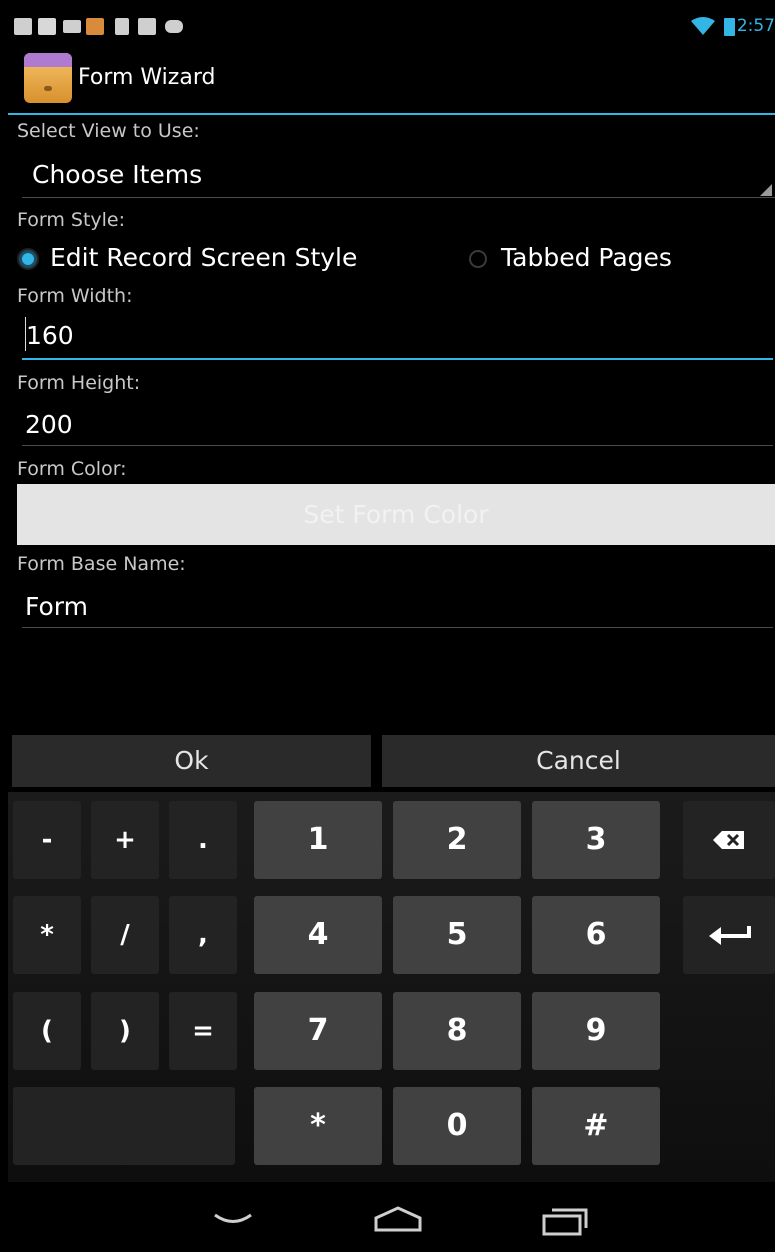 The width and height of the screenshot is (775, 1252). Describe the element at coordinates (79, 383) in the screenshot. I see `form-height-label: Form Height:` at that location.